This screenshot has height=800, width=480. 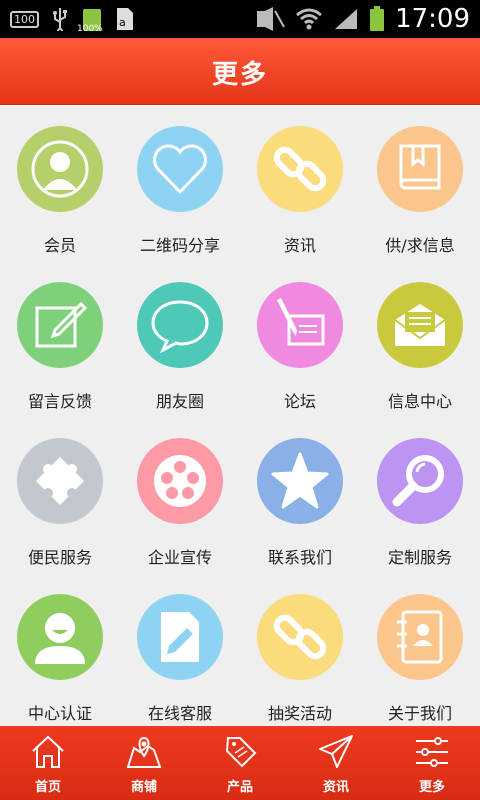 I want to click on grid-item-moments: 朋友圈, so click(x=180, y=338).